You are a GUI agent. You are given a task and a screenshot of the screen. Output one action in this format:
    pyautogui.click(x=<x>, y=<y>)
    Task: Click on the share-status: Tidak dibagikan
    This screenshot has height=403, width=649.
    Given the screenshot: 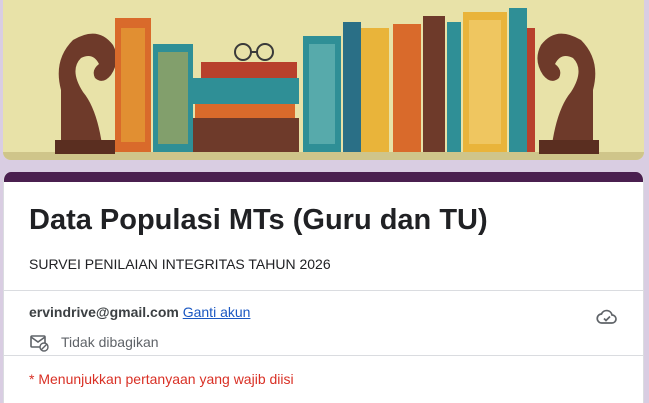 What is the action you would take?
    pyautogui.click(x=323, y=342)
    